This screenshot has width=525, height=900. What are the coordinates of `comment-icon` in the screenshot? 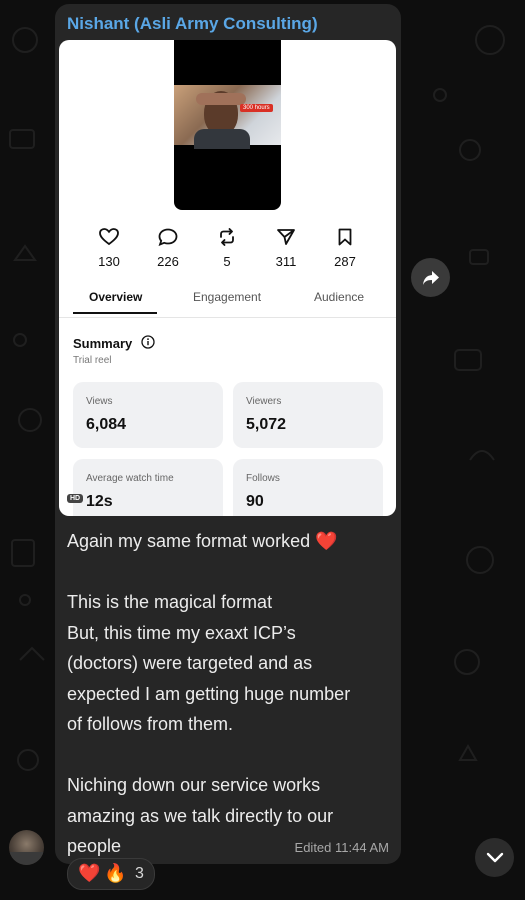 It's located at (168, 237).